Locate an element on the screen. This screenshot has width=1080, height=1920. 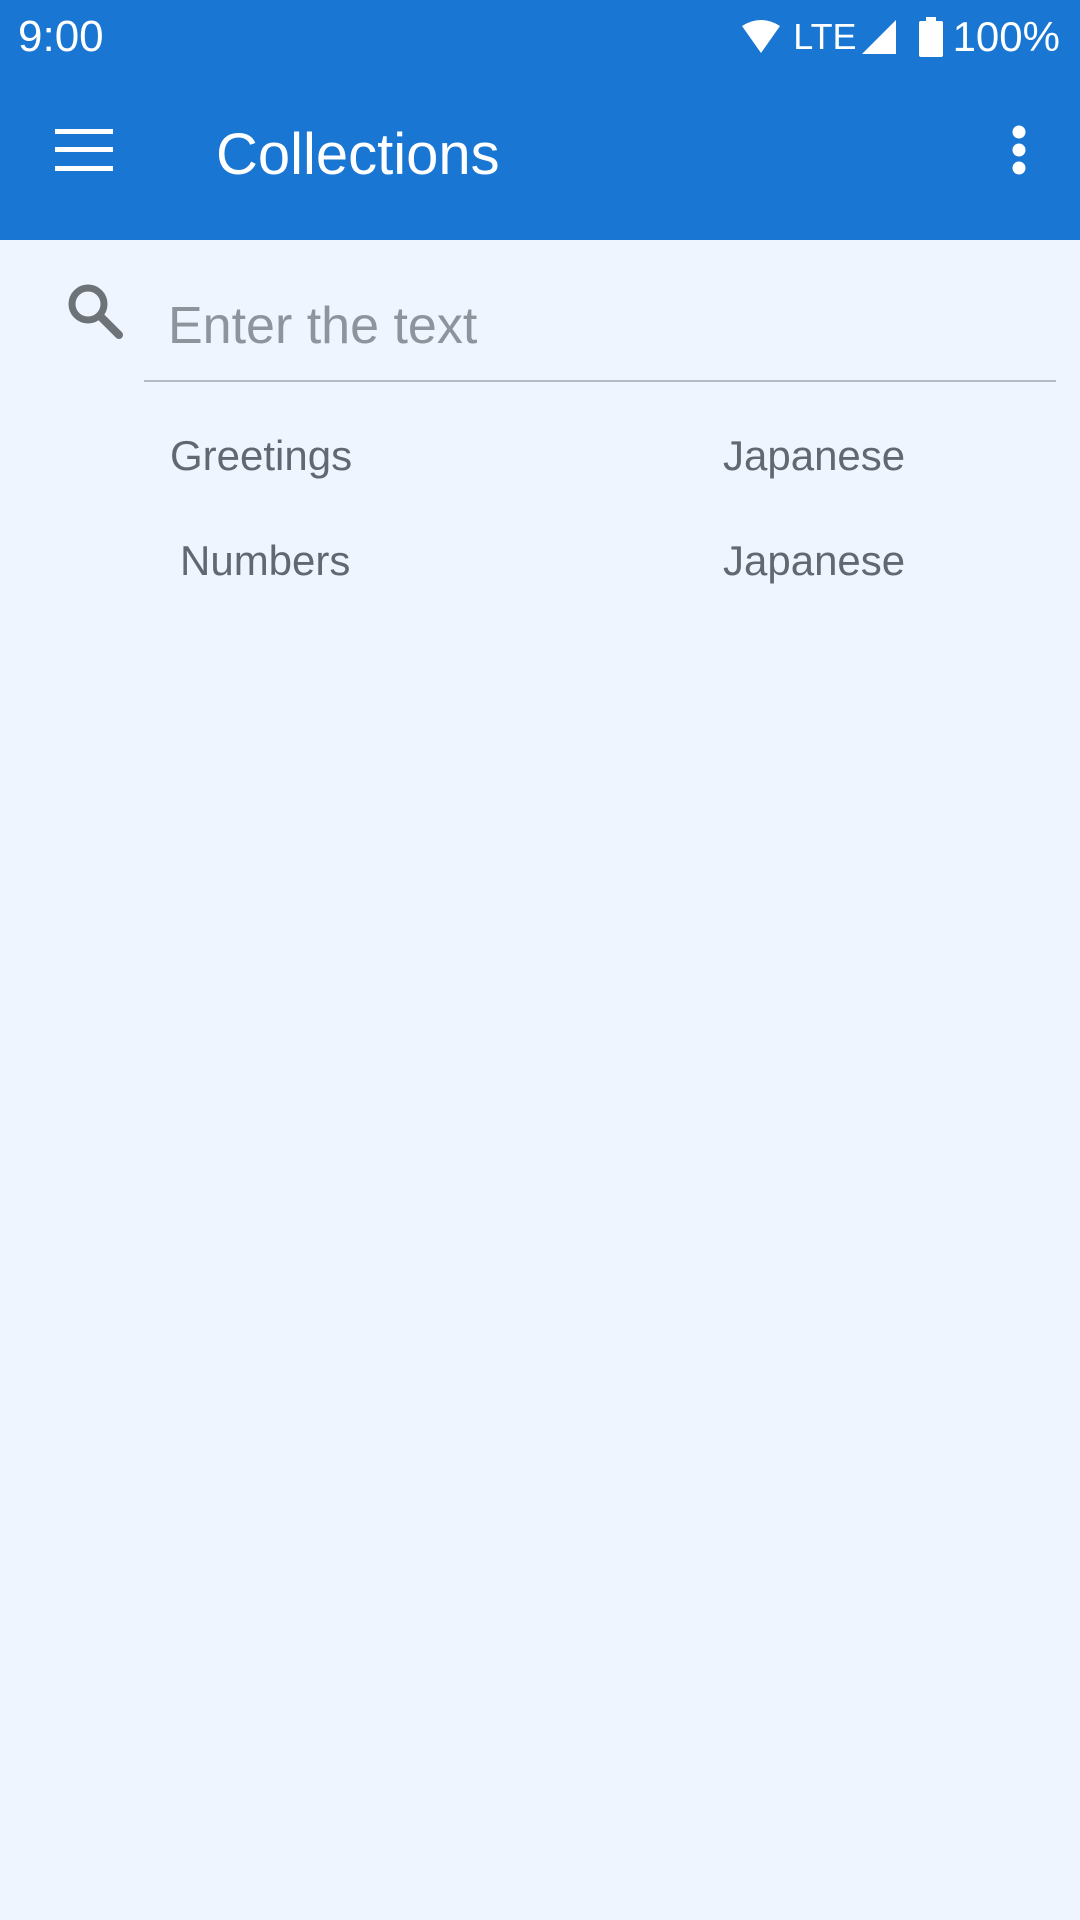
collection-name: Greetings is located at coordinates (261, 455).